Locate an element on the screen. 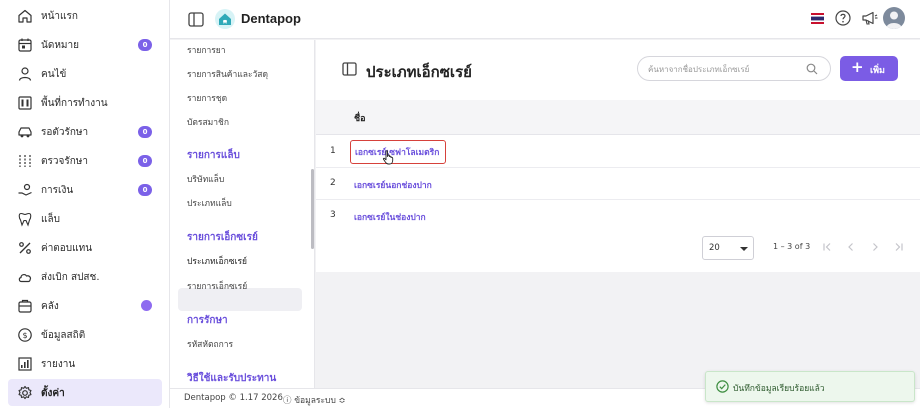 Image resolution: width=920 pixels, height=408 pixels. column-header-name: ชื่อ is located at coordinates (360, 119).